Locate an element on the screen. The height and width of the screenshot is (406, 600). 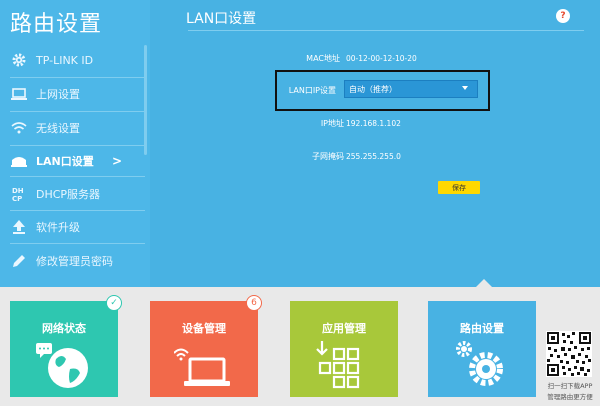
tile-label: 应用管理 is located at coordinates (344, 328).